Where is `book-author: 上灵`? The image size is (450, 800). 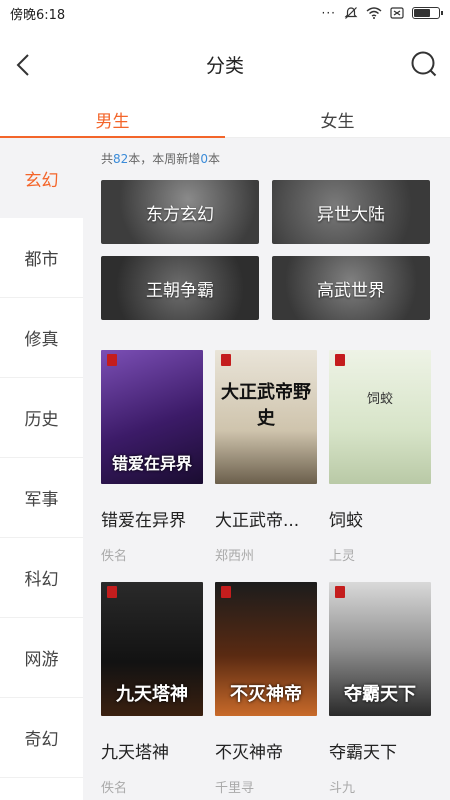
book-author: 上灵 is located at coordinates (342, 556).